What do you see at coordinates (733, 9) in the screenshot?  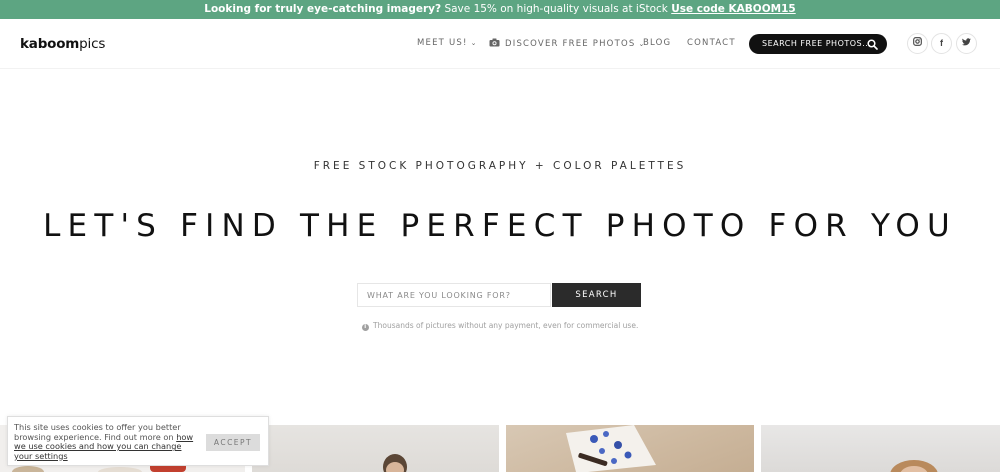 I see `promo-code-link: Use code KABOOM15` at bounding box center [733, 9].